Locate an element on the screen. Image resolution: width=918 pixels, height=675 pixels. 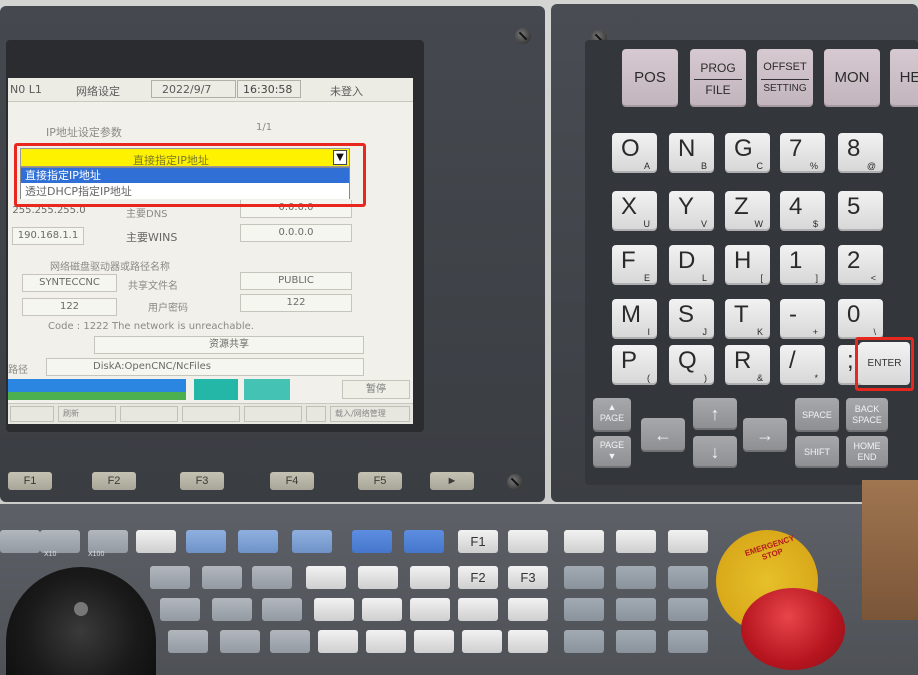
key-23: / * is located at coordinates (802, 365).